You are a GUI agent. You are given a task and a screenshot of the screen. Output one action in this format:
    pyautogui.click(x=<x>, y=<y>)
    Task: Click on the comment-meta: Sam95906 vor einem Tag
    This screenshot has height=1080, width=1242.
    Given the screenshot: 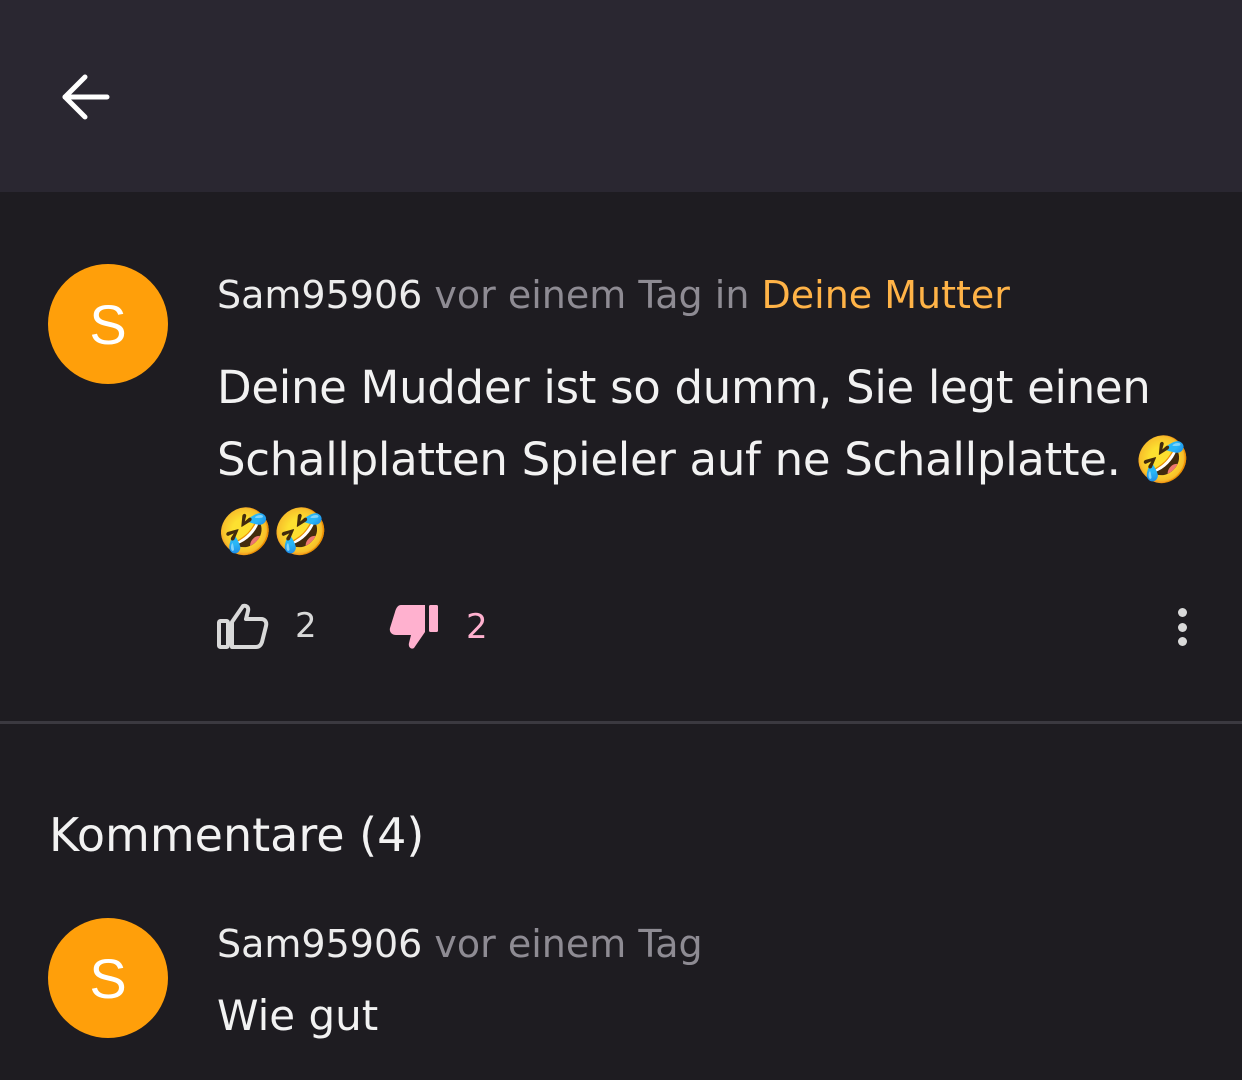 What is the action you would take?
    pyautogui.click(x=460, y=944)
    